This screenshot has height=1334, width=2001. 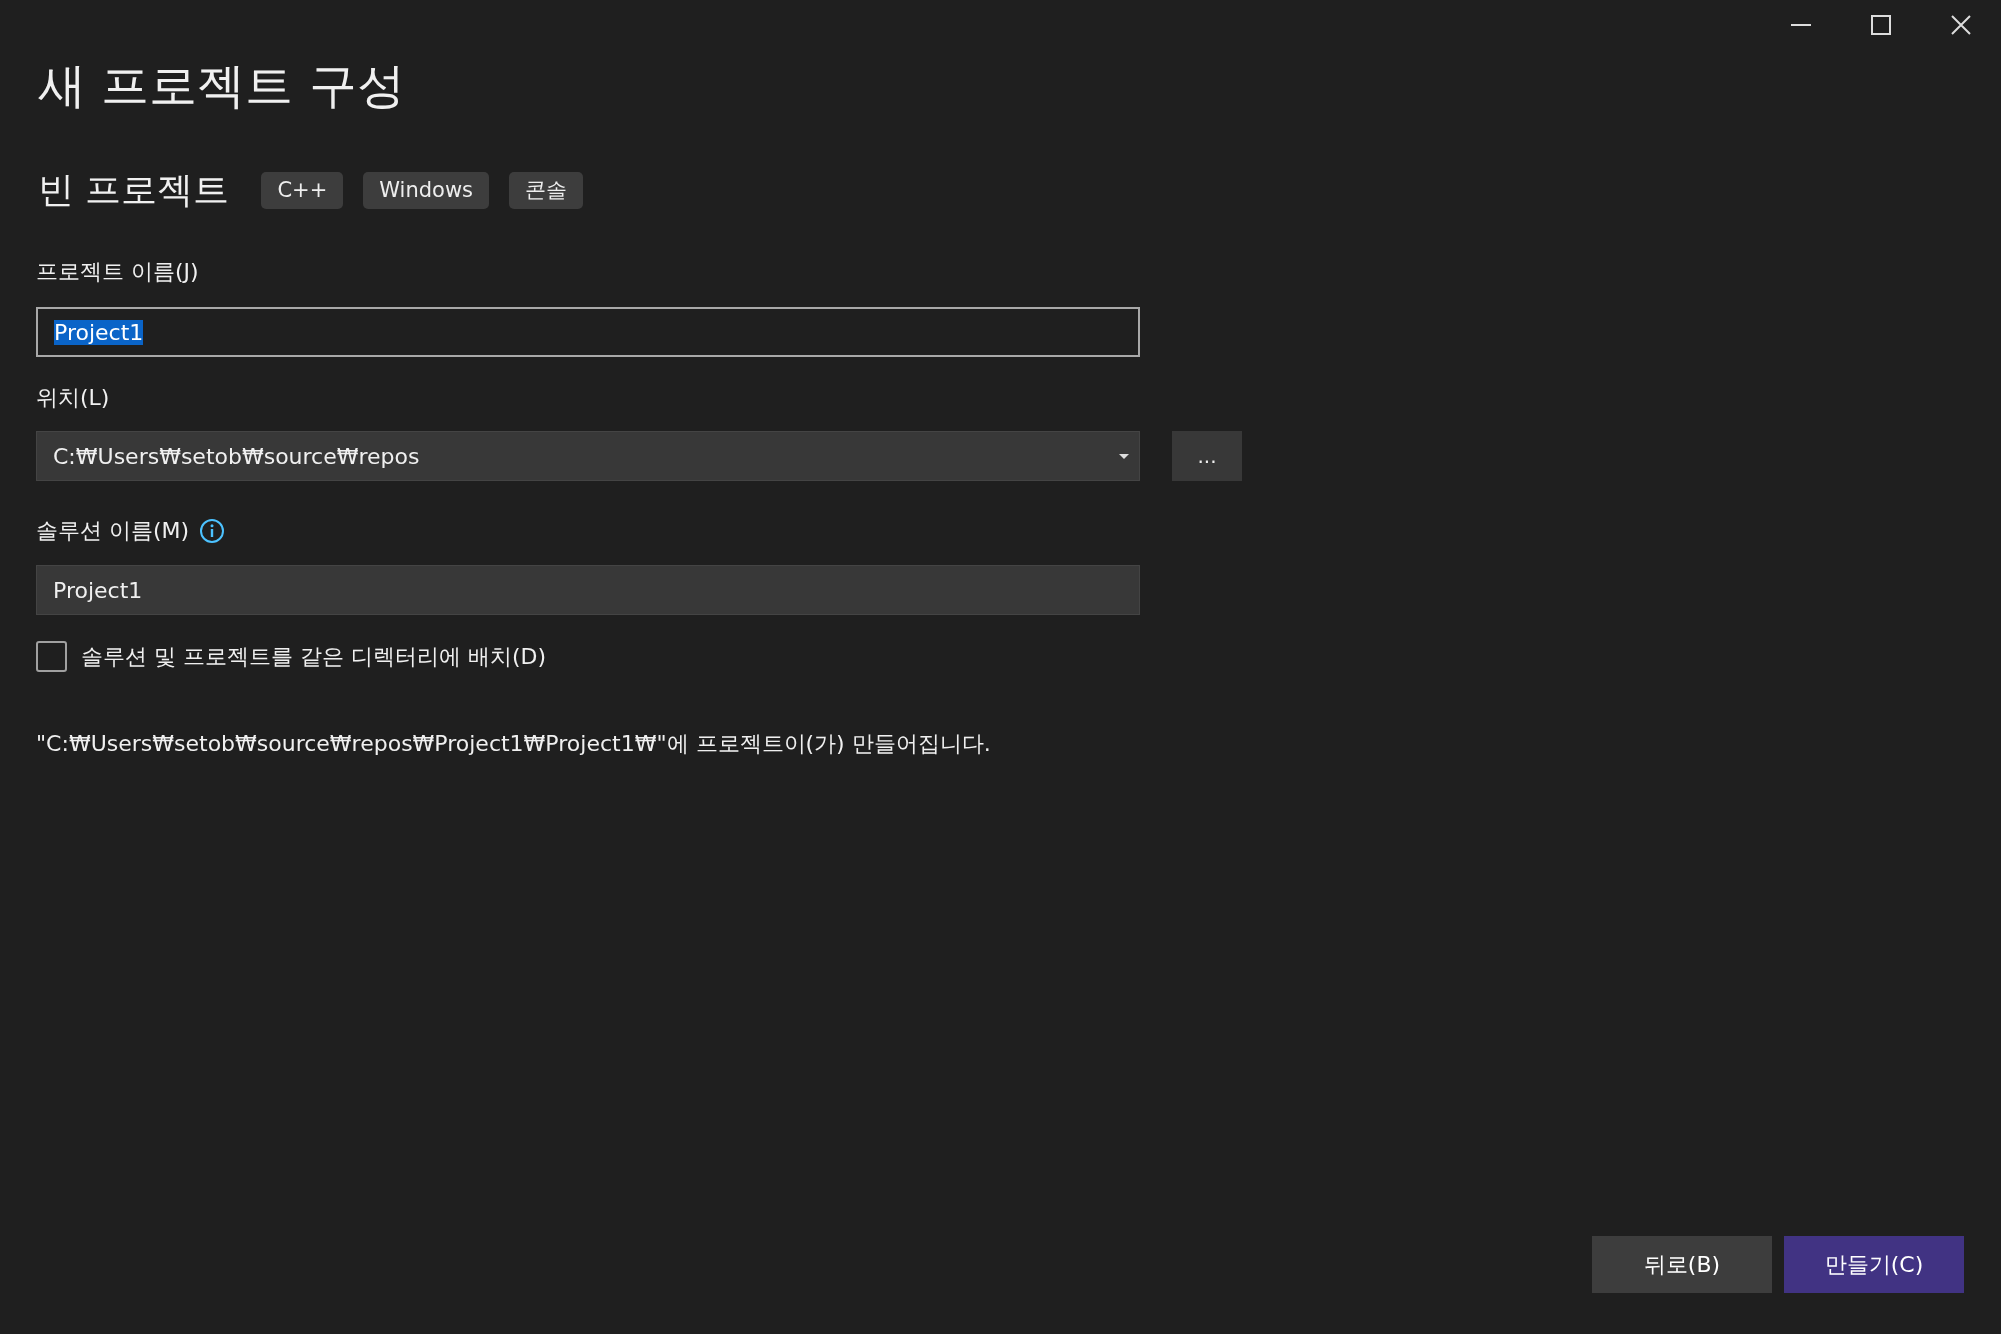 What do you see at coordinates (73, 398) in the screenshot?
I see `field-label: 위치(L)` at bounding box center [73, 398].